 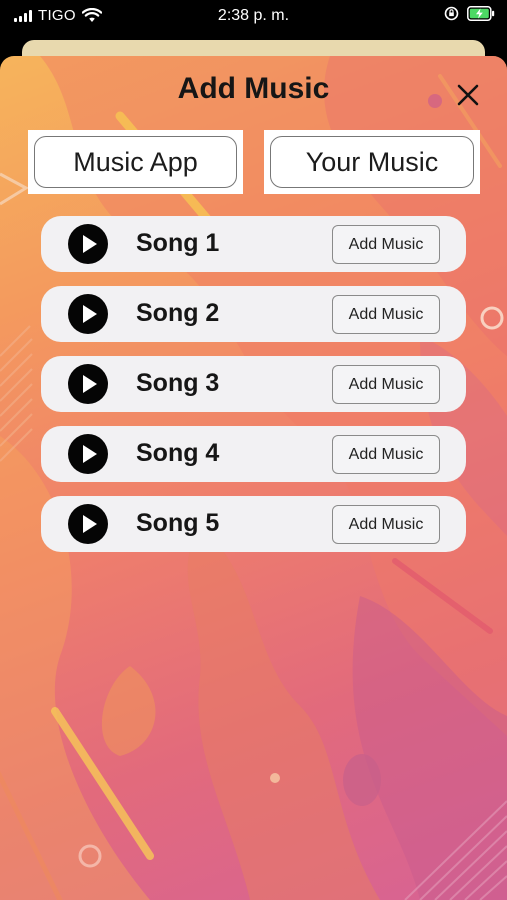 What do you see at coordinates (178, 453) in the screenshot?
I see `song-title: Song 4` at bounding box center [178, 453].